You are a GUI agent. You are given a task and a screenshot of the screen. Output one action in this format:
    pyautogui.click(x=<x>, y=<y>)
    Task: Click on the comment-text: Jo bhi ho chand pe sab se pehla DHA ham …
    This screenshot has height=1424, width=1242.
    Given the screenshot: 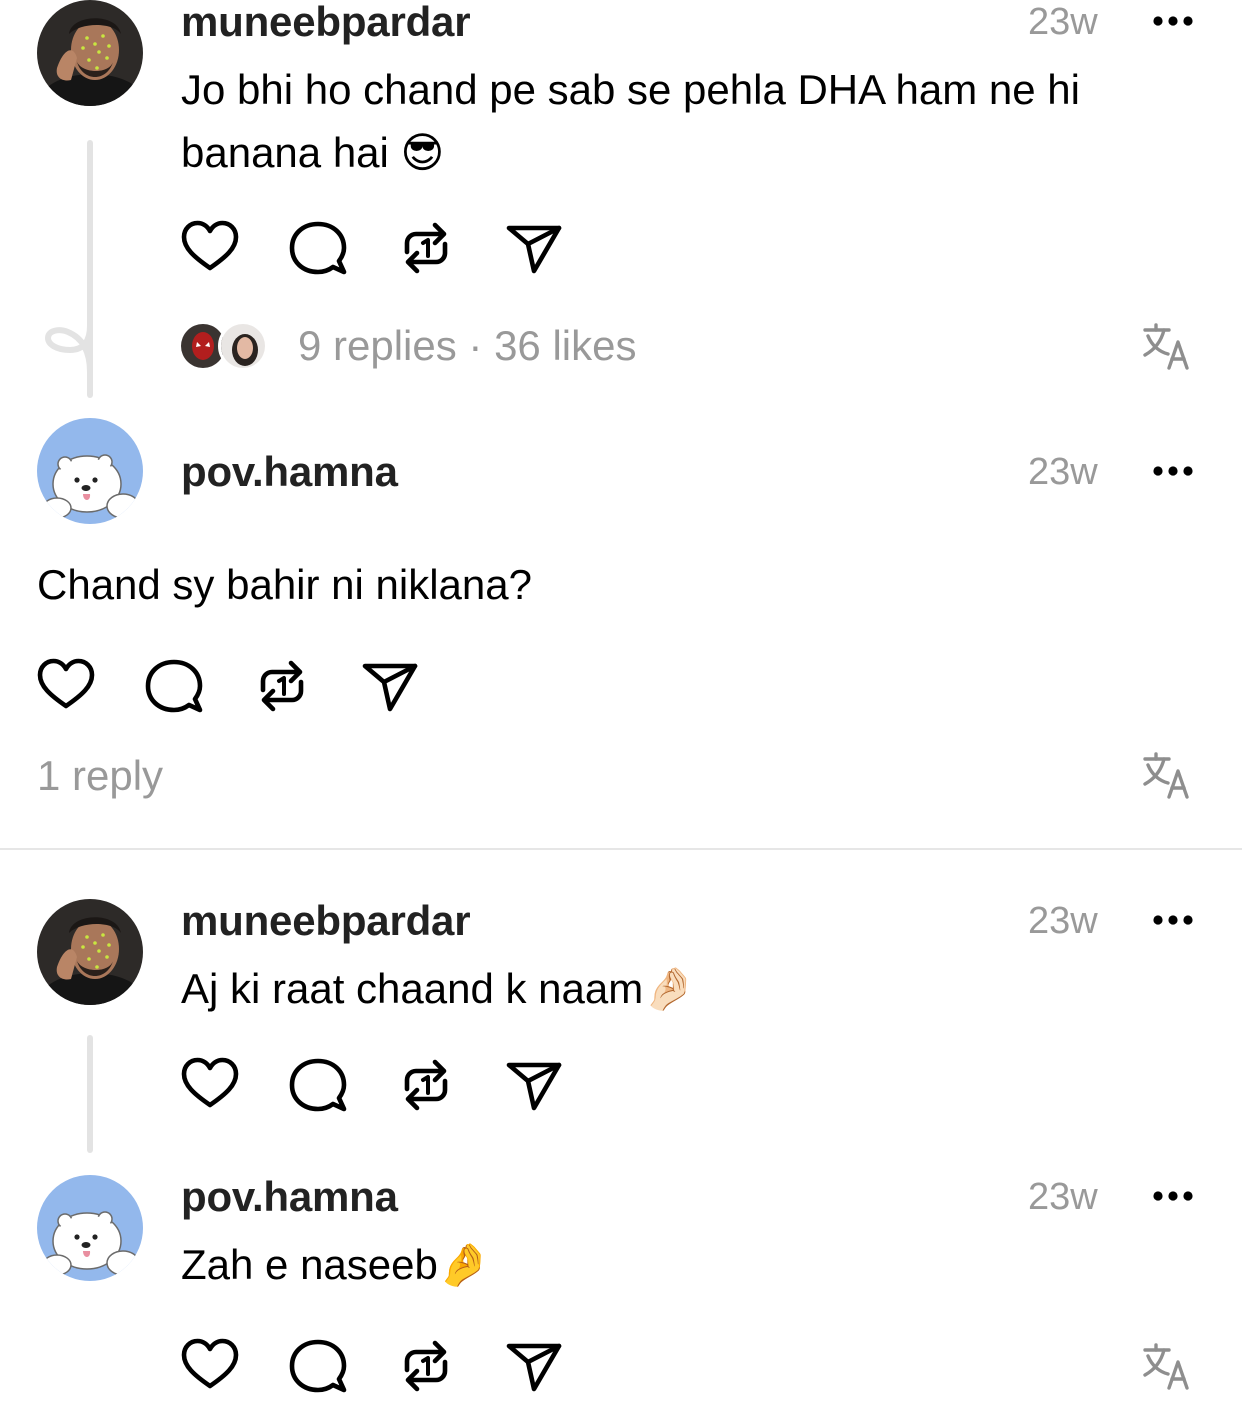 What is the action you would take?
    pyautogui.click(x=630, y=121)
    